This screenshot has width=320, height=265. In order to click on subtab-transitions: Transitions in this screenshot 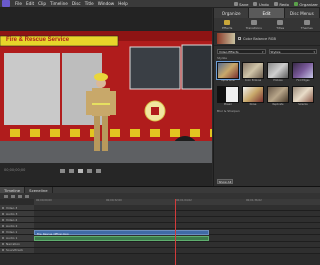, I will do `click(254, 24)`.